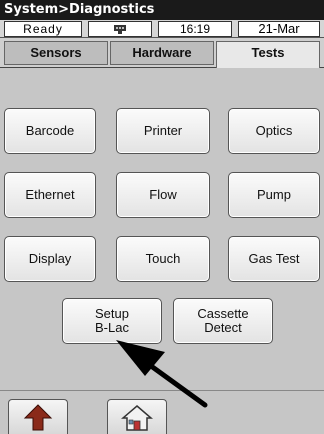  I want to click on optics-button: Optics, so click(274, 131).